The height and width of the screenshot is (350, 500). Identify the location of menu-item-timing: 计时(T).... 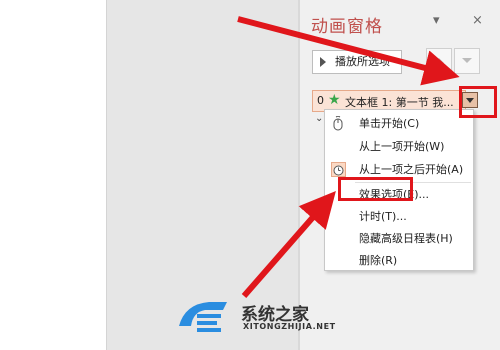
(399, 217).